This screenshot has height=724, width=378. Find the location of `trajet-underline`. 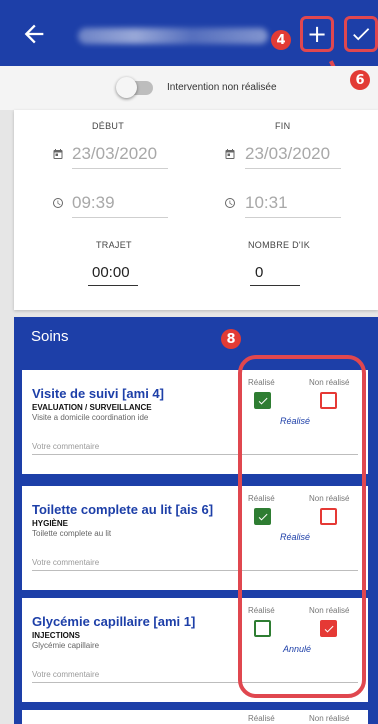

trajet-underline is located at coordinates (113, 285).